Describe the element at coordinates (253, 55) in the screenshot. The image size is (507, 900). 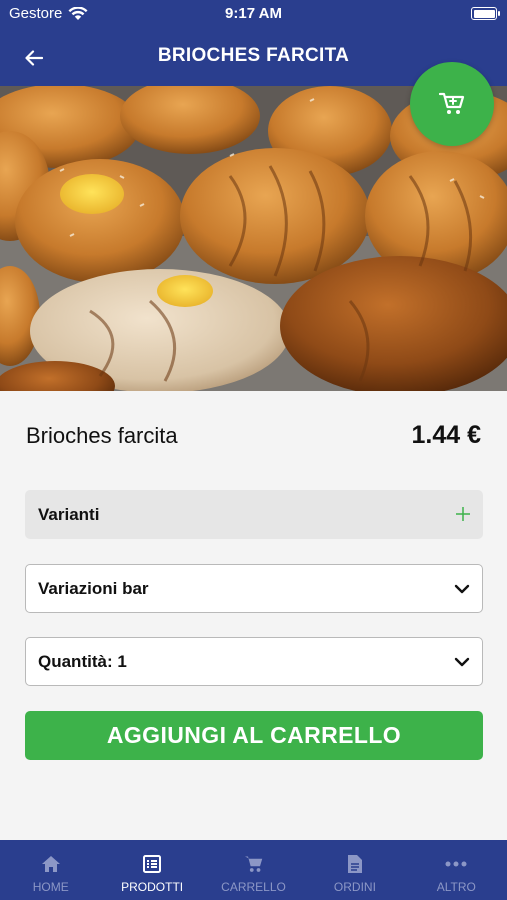
I see `page-title: BRIOCHES FARCITA` at that location.